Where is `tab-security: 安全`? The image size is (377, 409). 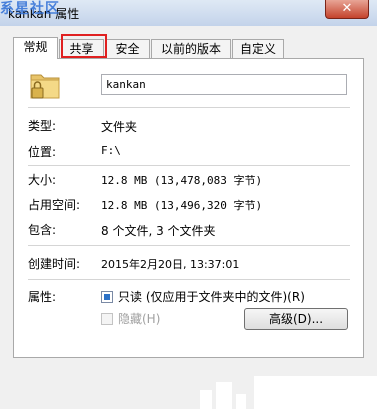
tab-security: 安全 is located at coordinates (127, 48).